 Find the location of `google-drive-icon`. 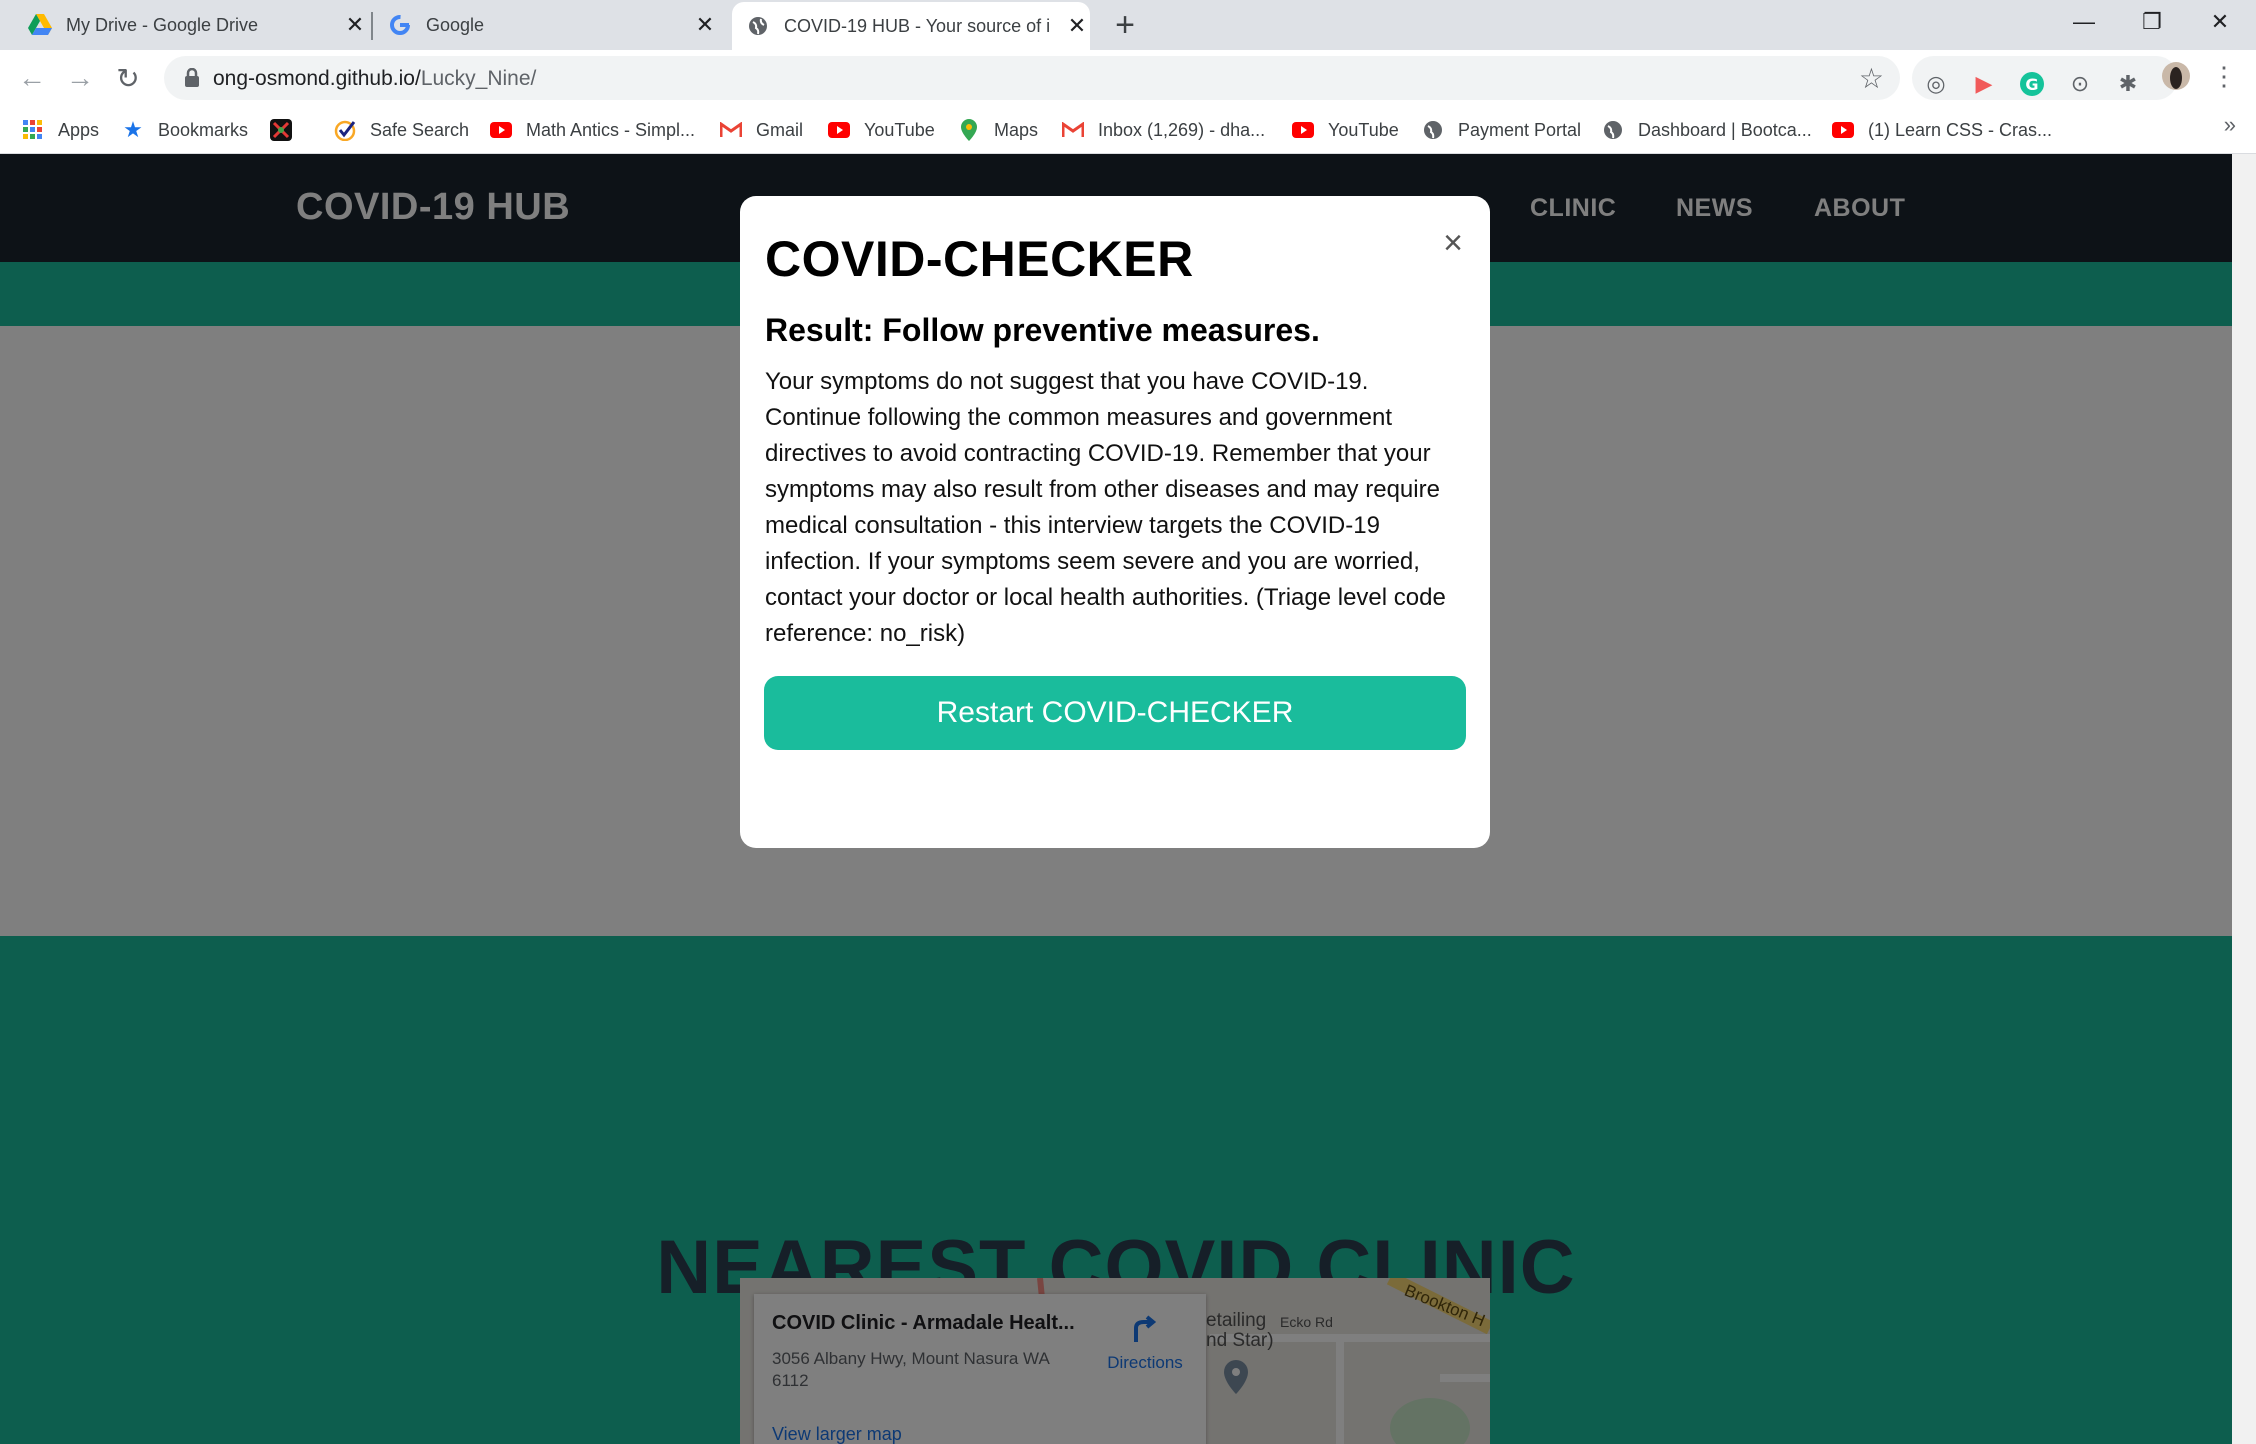

google-drive-icon is located at coordinates (40, 25).